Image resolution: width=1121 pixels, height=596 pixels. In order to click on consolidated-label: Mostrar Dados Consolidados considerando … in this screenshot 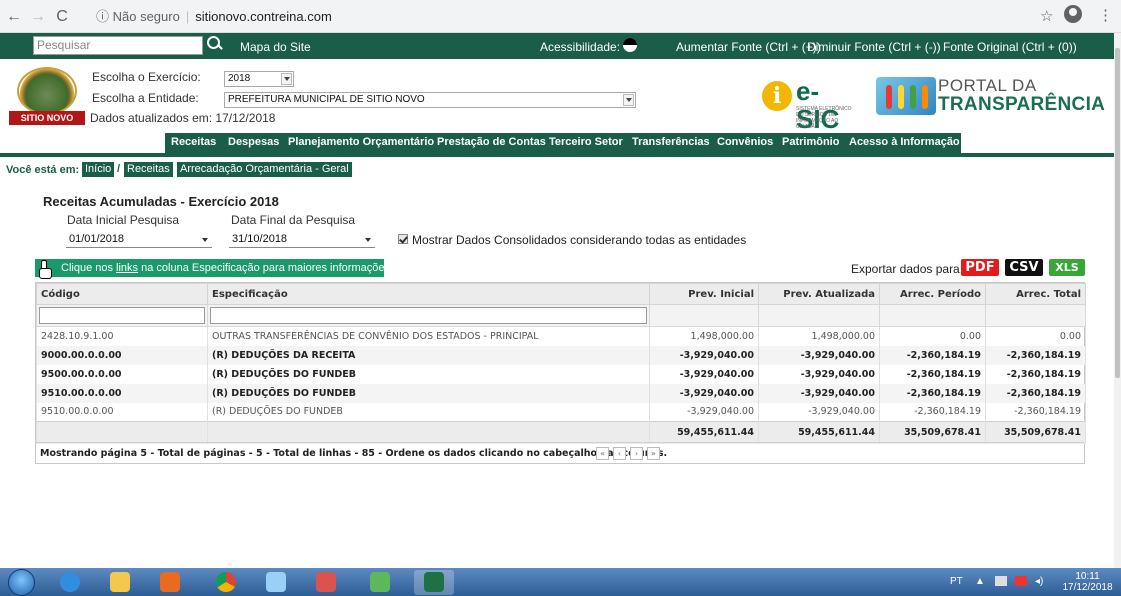, I will do `click(579, 240)`.